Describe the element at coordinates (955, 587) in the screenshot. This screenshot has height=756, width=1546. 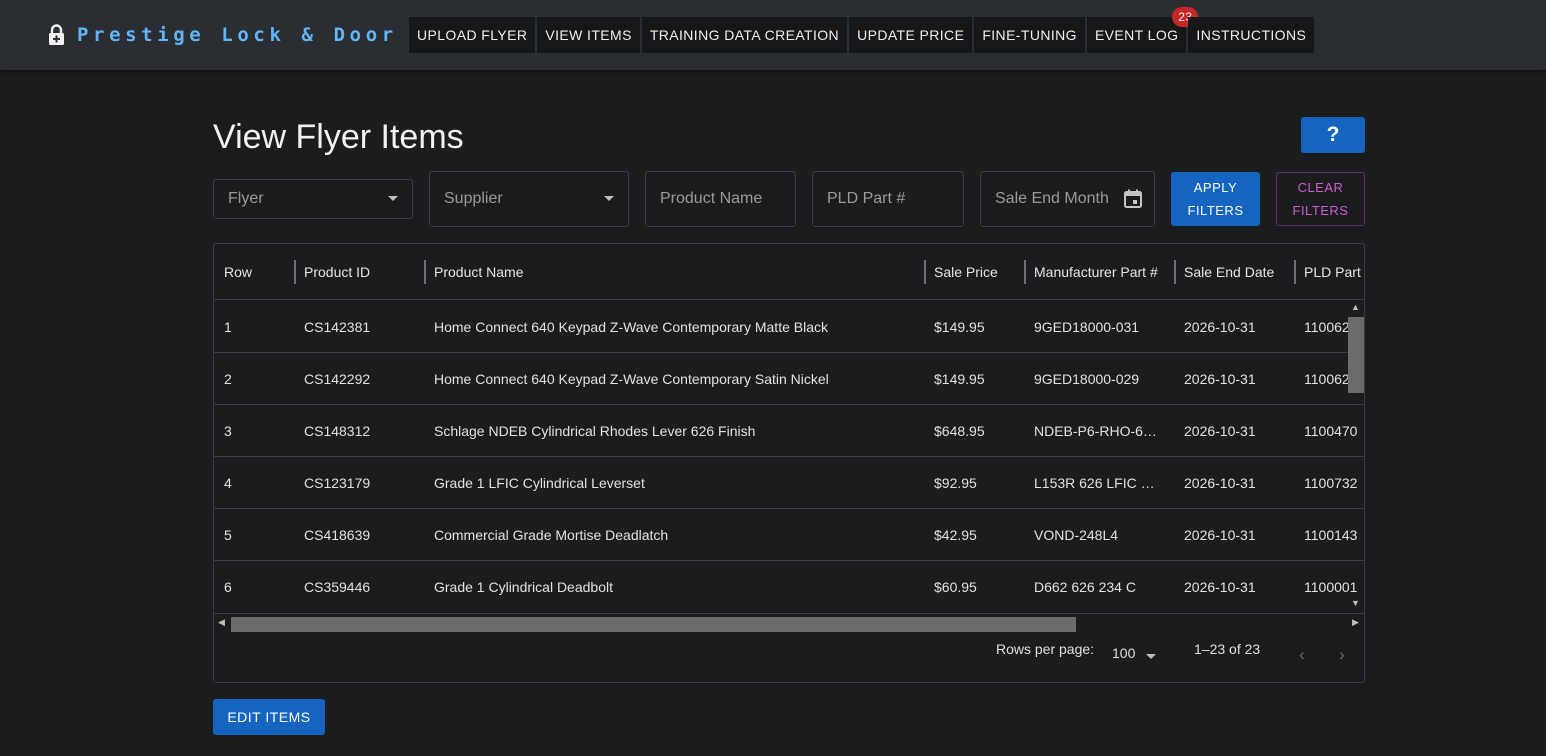
I see `cell-sale-price: $60.95` at that location.